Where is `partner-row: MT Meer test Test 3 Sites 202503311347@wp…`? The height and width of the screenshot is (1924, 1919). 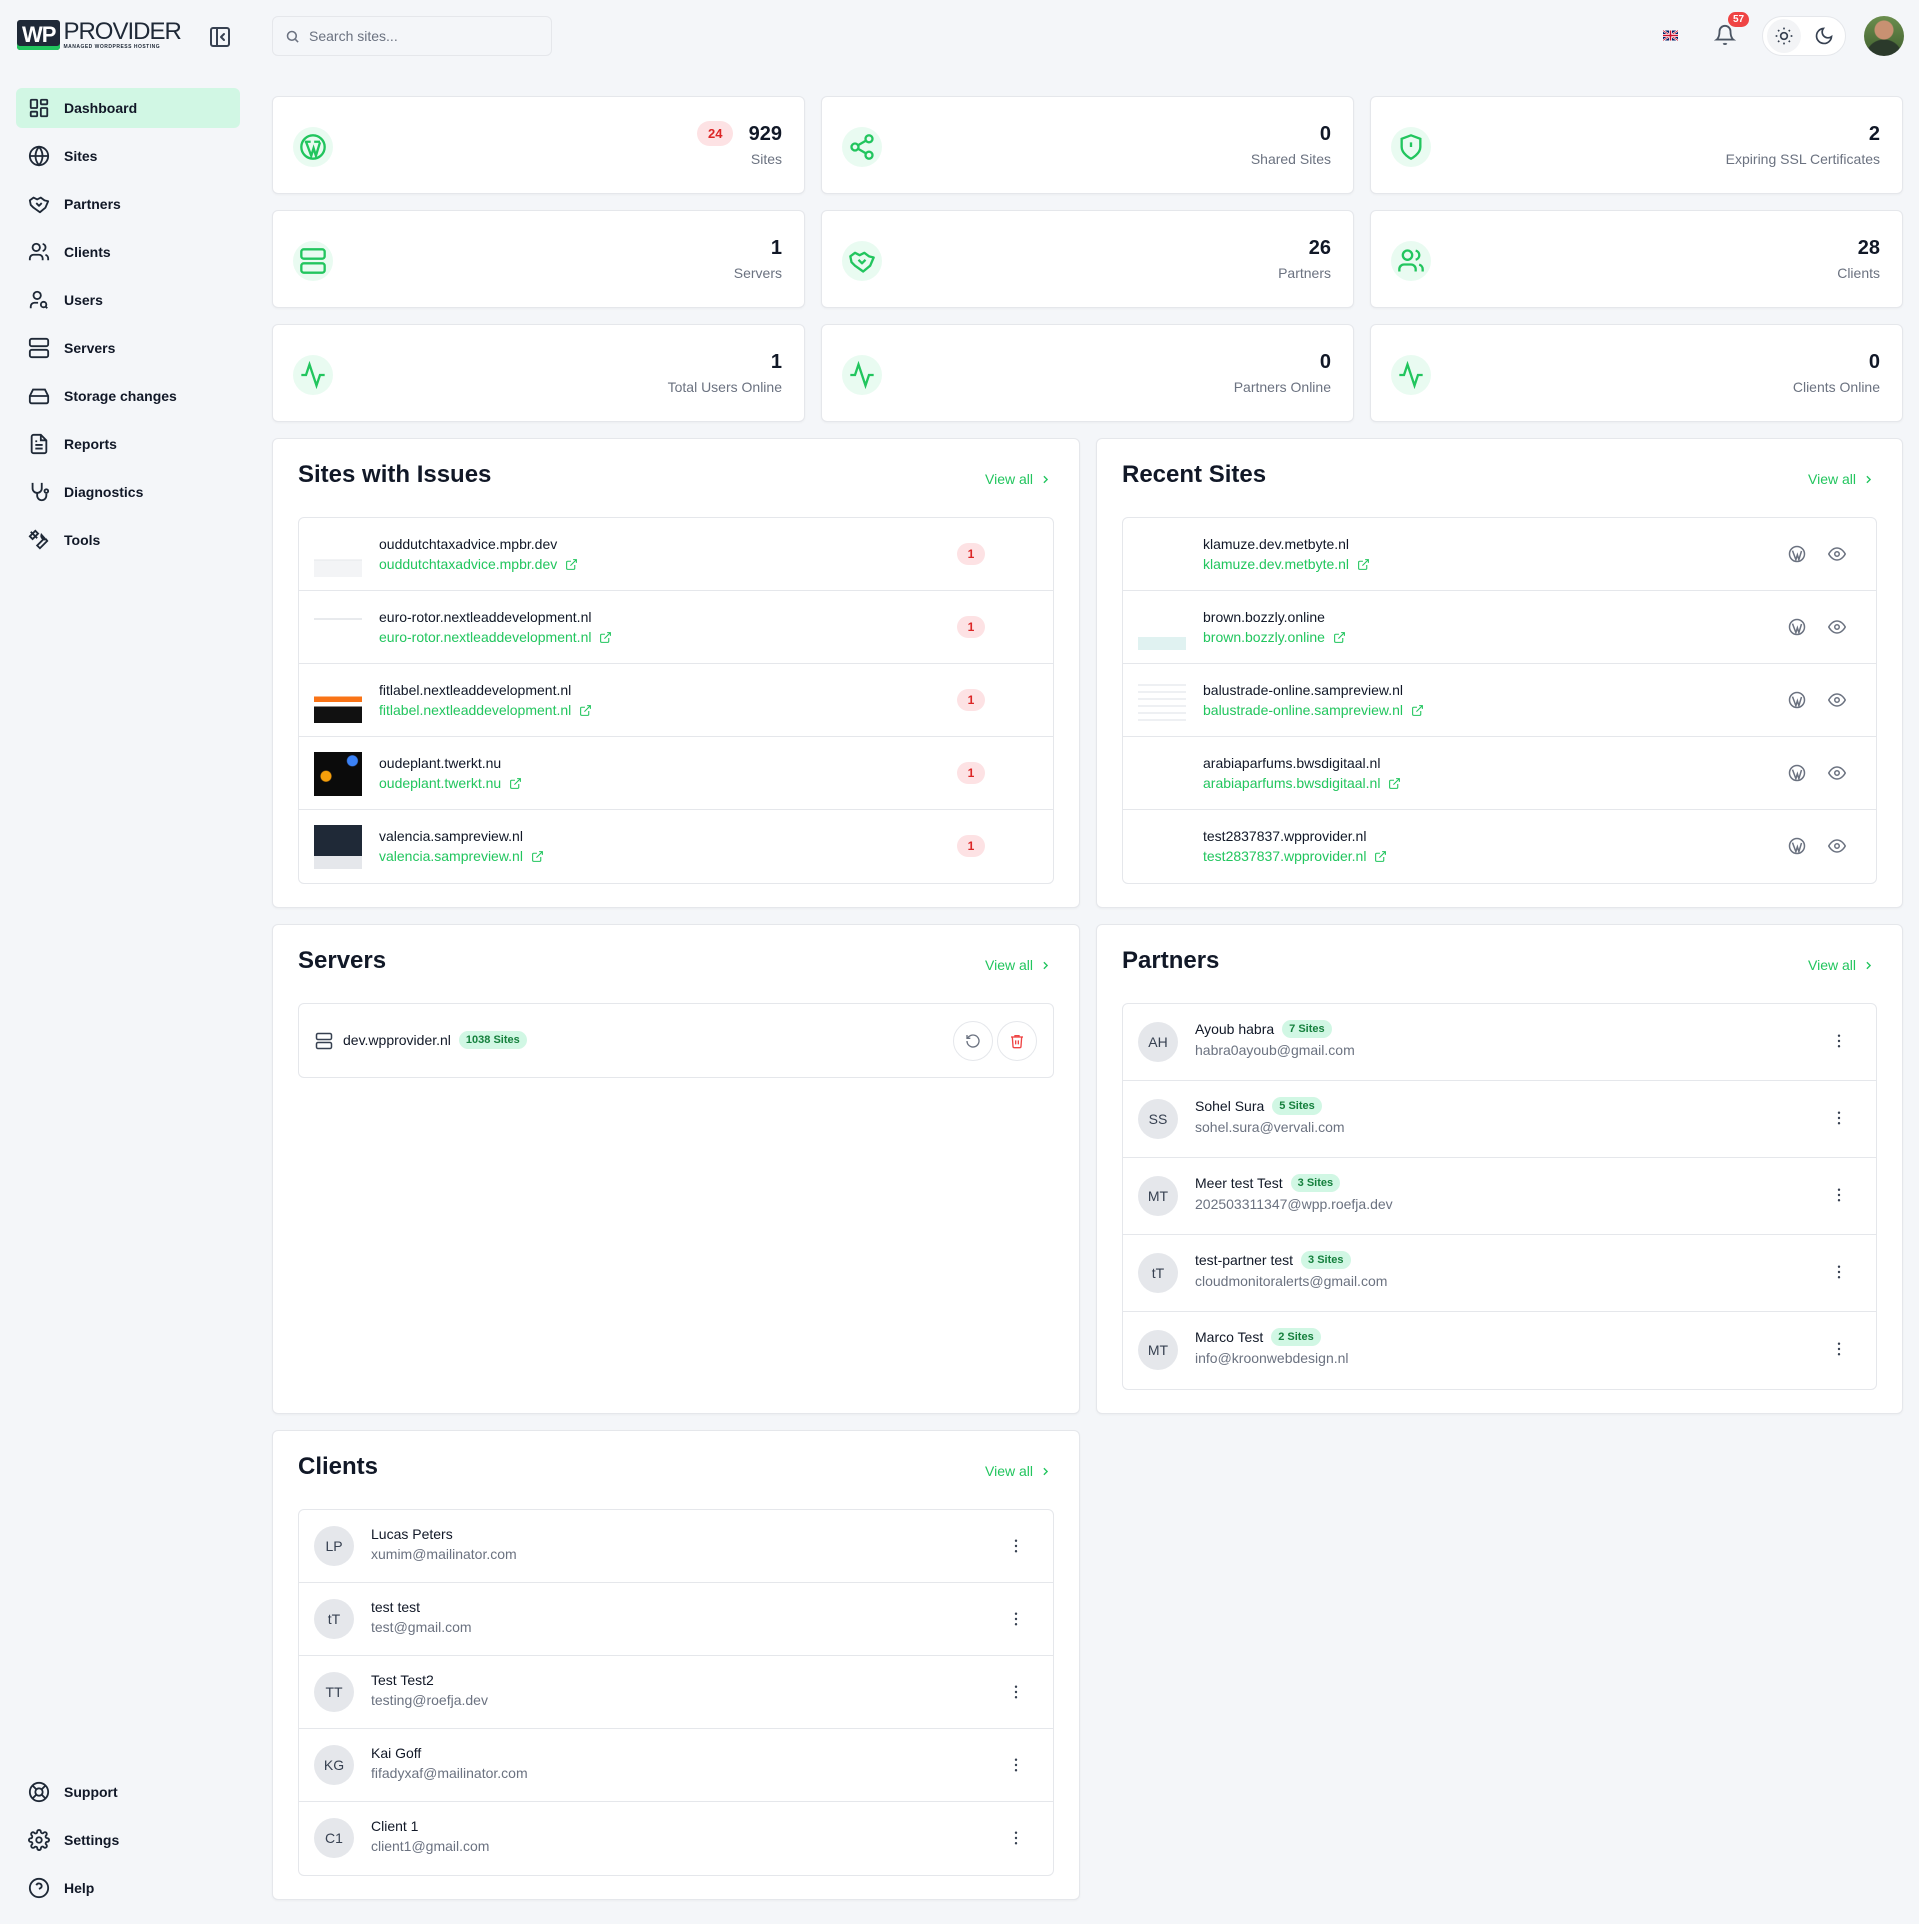
partner-row: MT Meer test Test 3 Sites 202503311347@wp… is located at coordinates (1499, 1196).